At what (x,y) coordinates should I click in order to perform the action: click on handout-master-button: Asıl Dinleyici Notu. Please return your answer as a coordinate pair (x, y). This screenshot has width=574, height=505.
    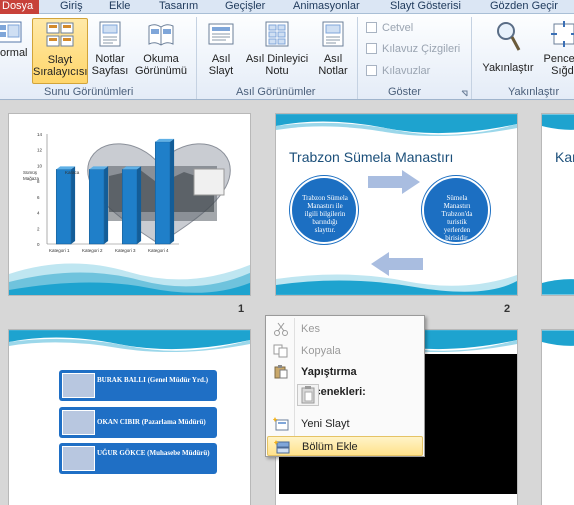
    Looking at the image, I should click on (277, 49).